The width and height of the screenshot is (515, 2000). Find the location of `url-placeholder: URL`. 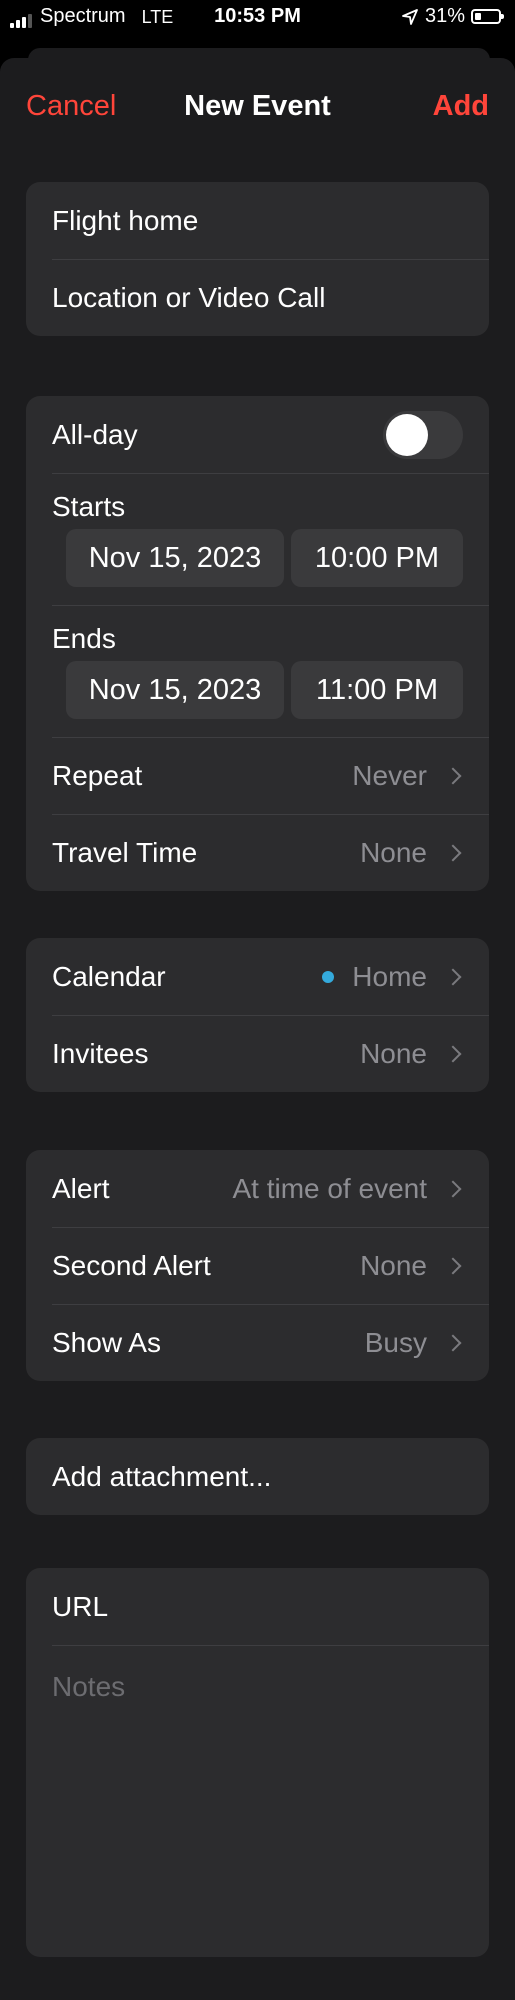

url-placeholder: URL is located at coordinates (80, 1606).